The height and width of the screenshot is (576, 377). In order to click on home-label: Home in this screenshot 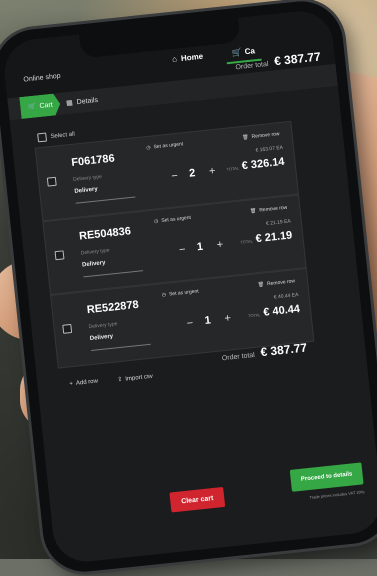, I will do `click(192, 57)`.